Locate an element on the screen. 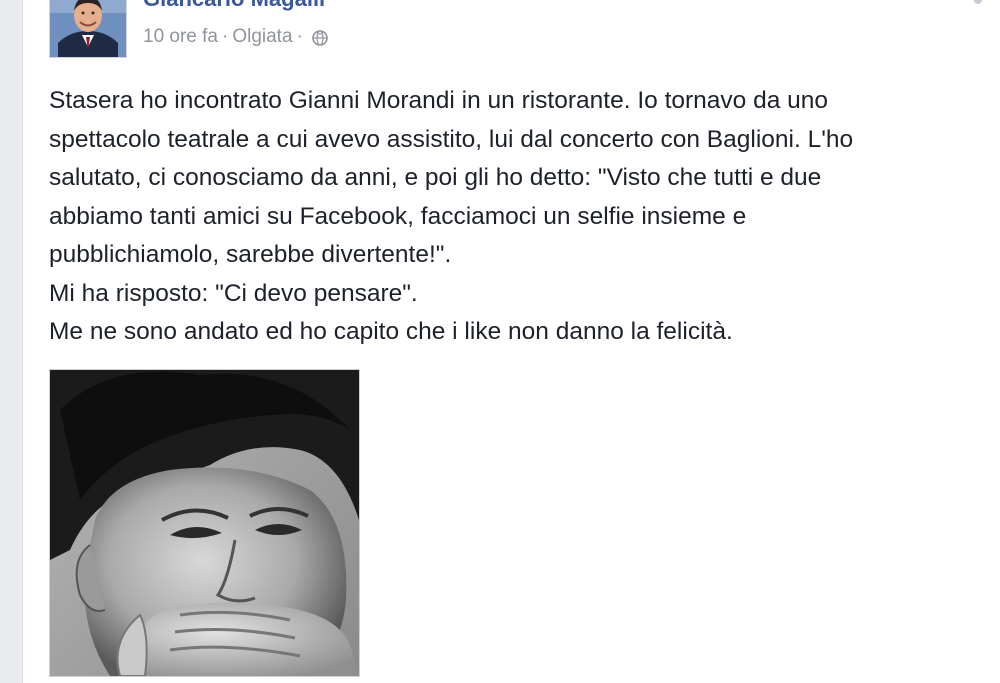  post-meta: 10 ore fa · Olgiata · is located at coordinates (236, 37).